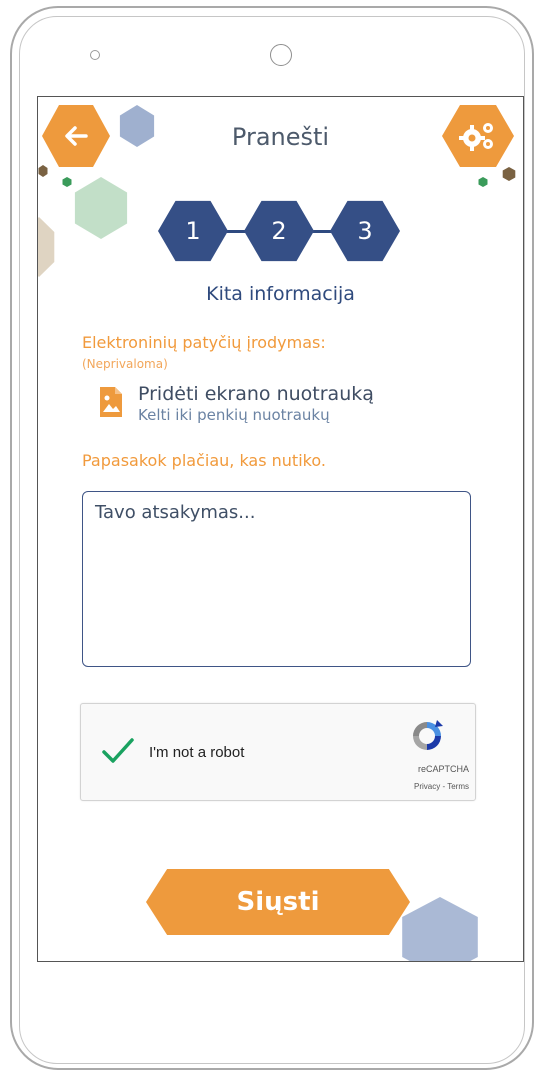  What do you see at coordinates (204, 342) in the screenshot?
I see `evidence-label: Elektroninių patyčių įrodymas:` at bounding box center [204, 342].